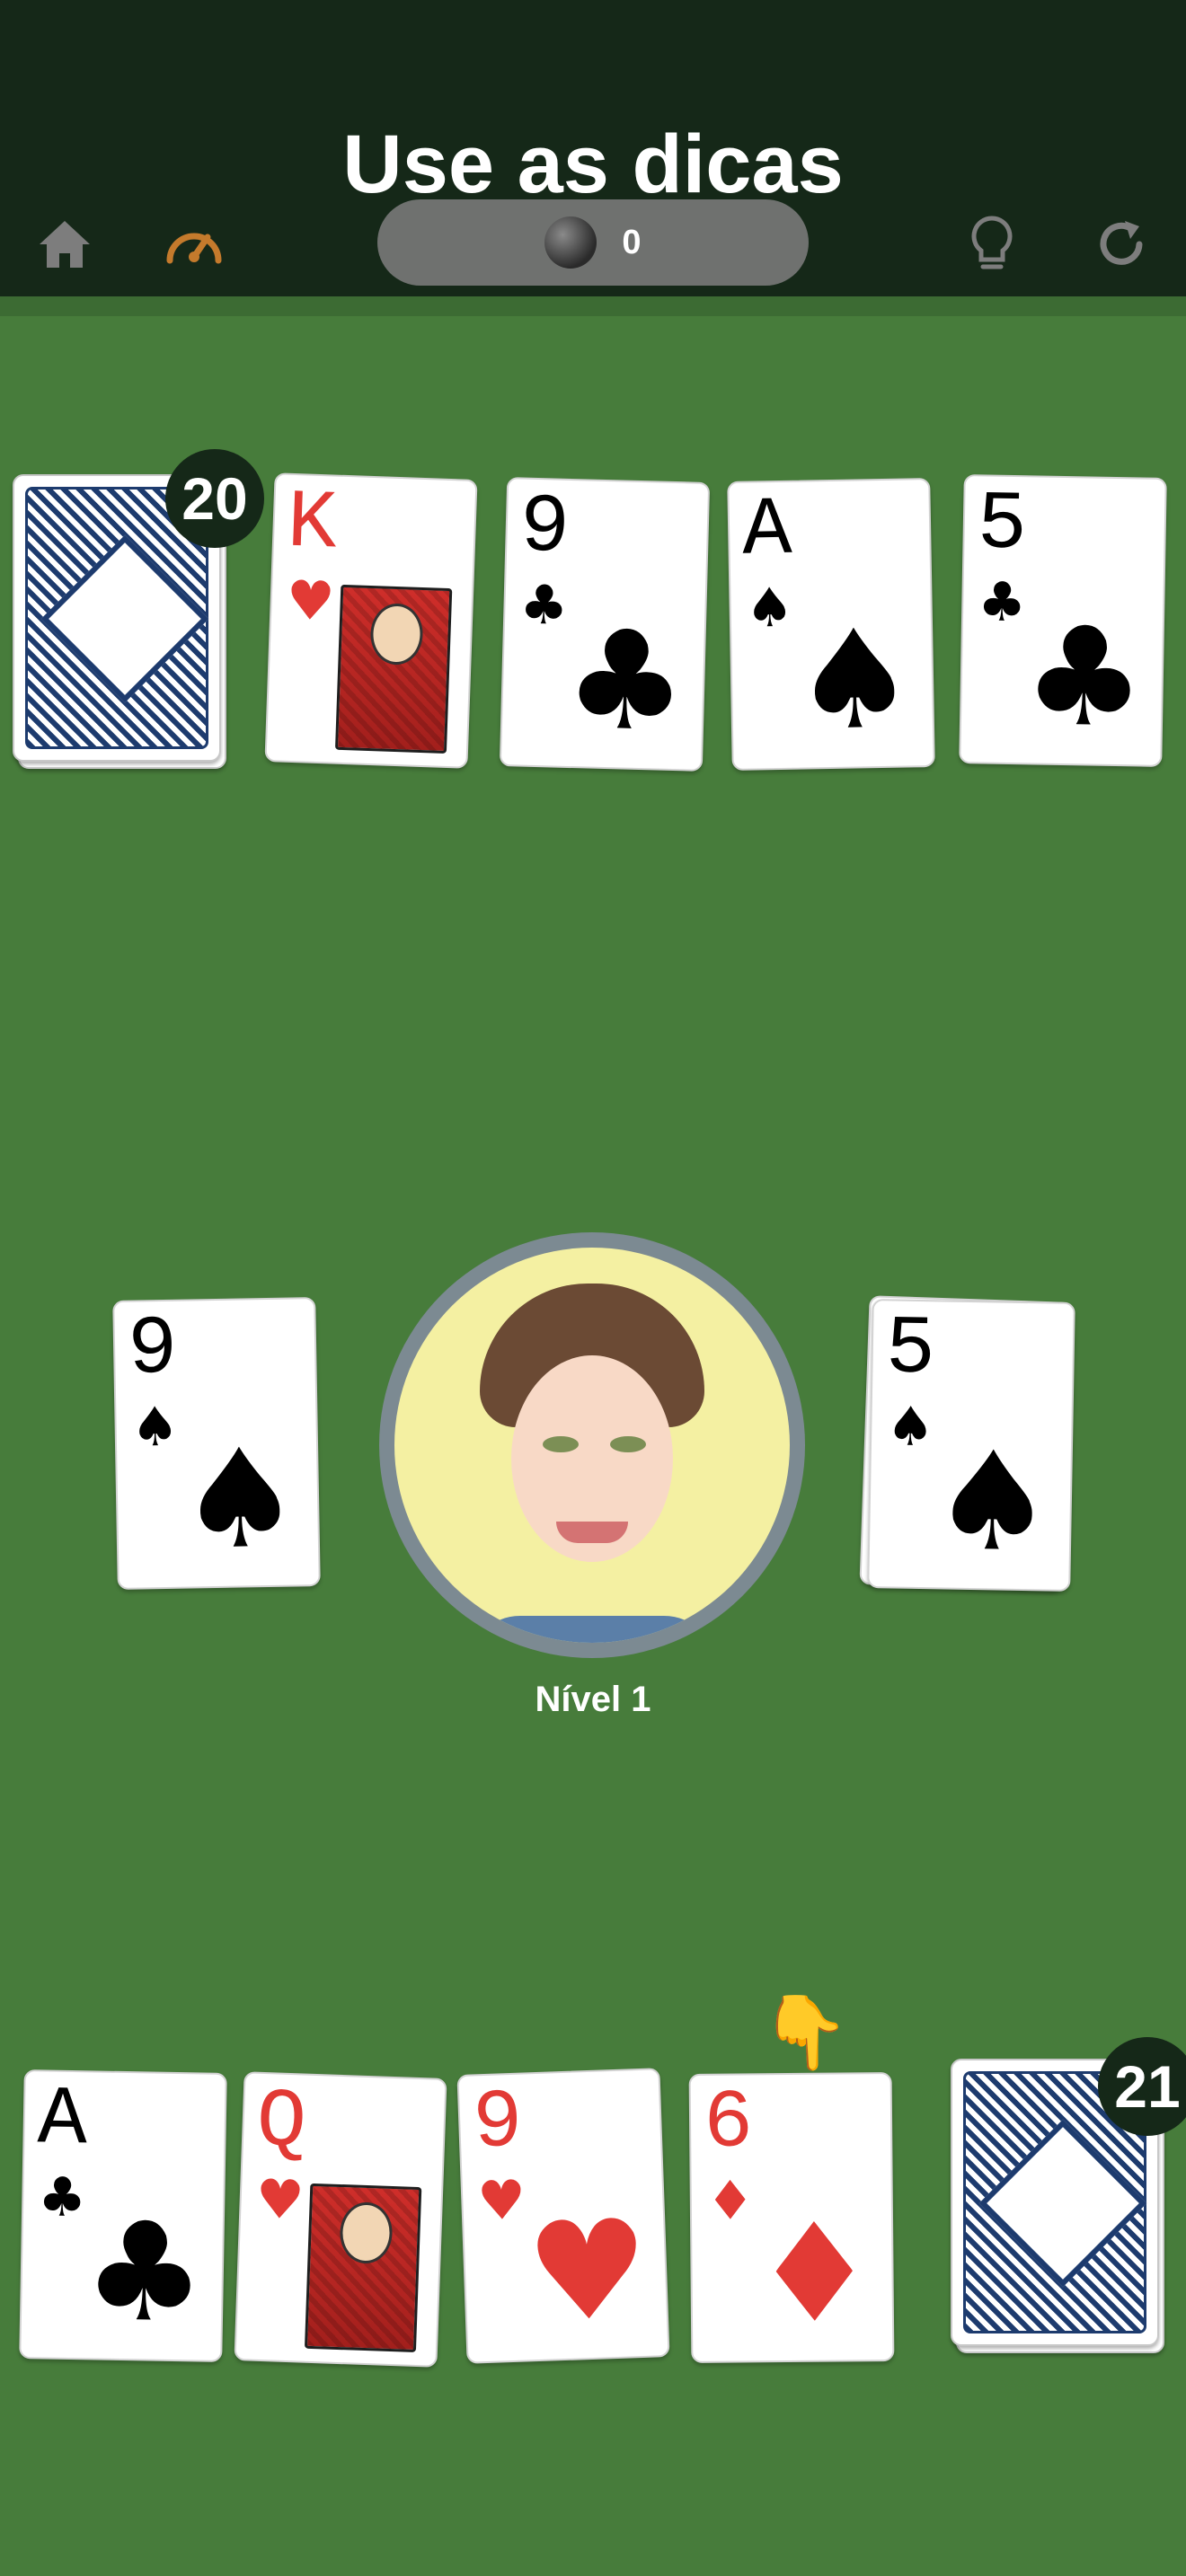 Image resolution: width=1186 pixels, height=2576 pixels. I want to click on speed-button, so click(194, 244).